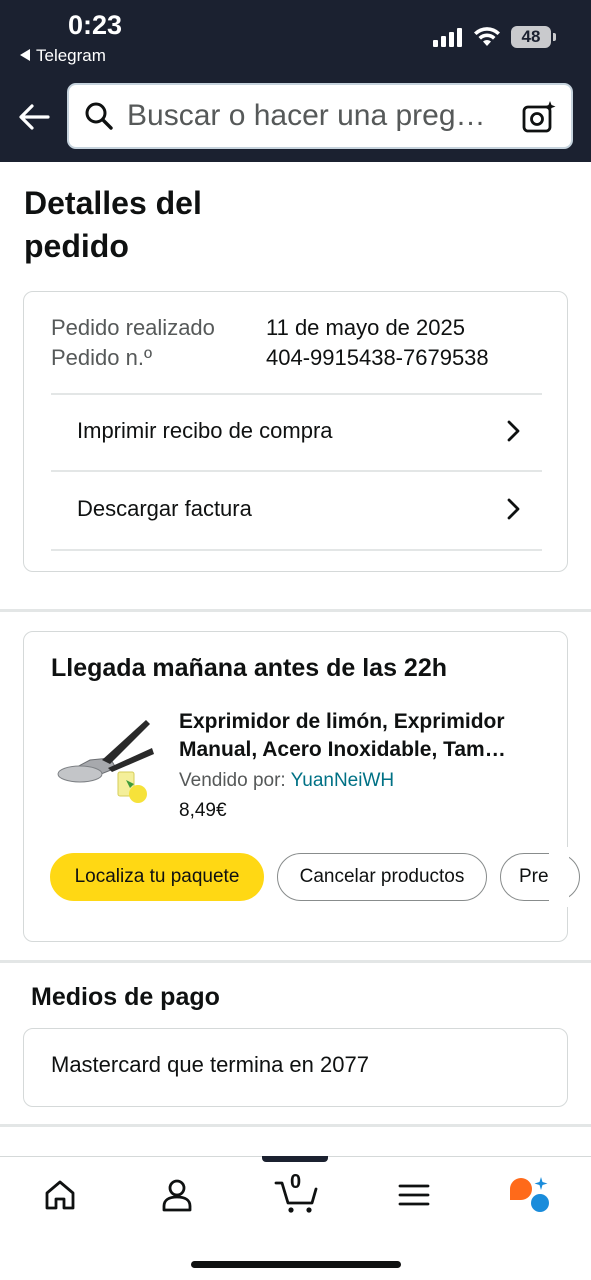 This screenshot has height=1280, width=591. What do you see at coordinates (295, 1218) in the screenshot?
I see `bottom-tab-bar: 0` at bounding box center [295, 1218].